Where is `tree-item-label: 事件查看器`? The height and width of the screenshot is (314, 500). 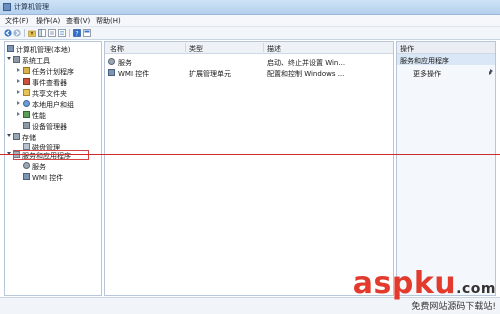 tree-item-label: 事件查看器 is located at coordinates (49, 83).